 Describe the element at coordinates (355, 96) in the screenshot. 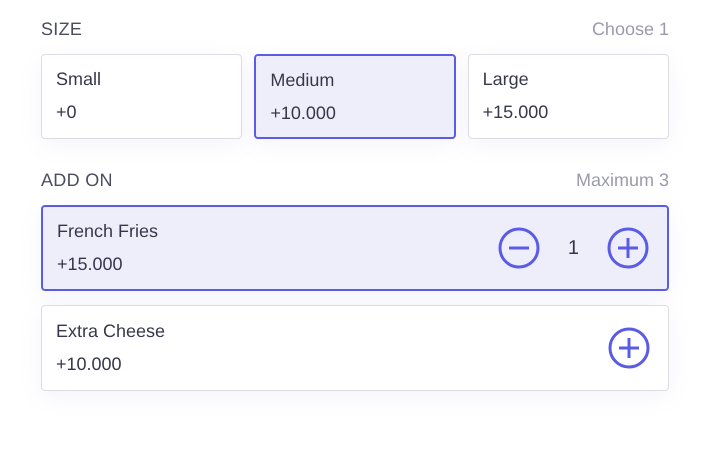

I see `size-option: Medium +10.000` at that location.